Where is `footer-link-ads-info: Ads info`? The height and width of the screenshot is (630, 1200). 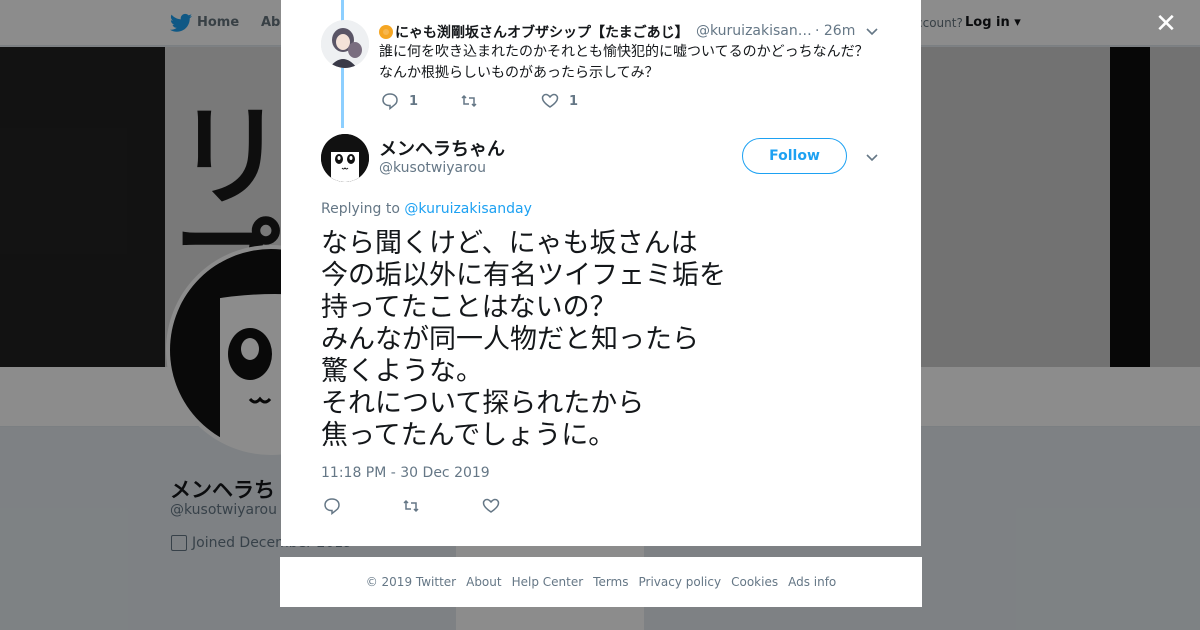
footer-link-ads-info: Ads info is located at coordinates (812, 582).